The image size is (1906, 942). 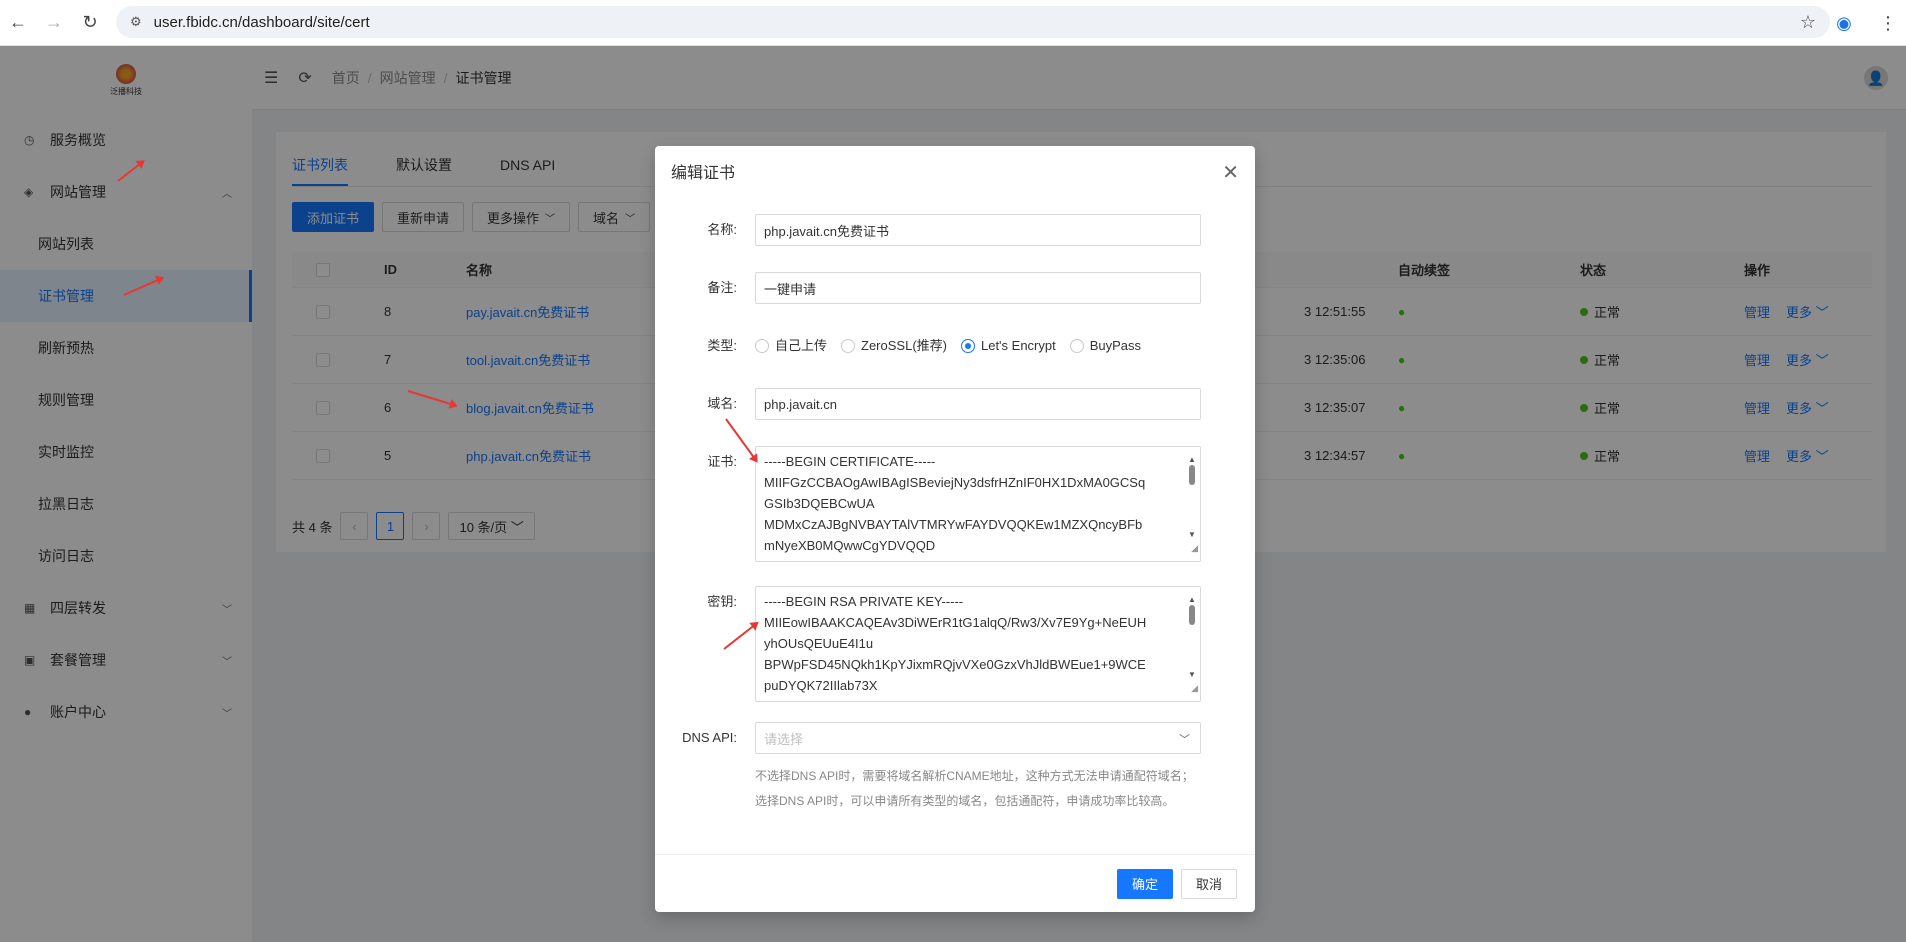 I want to click on key-line: yhOUsQEUuE4I1u, so click(x=819, y=643).